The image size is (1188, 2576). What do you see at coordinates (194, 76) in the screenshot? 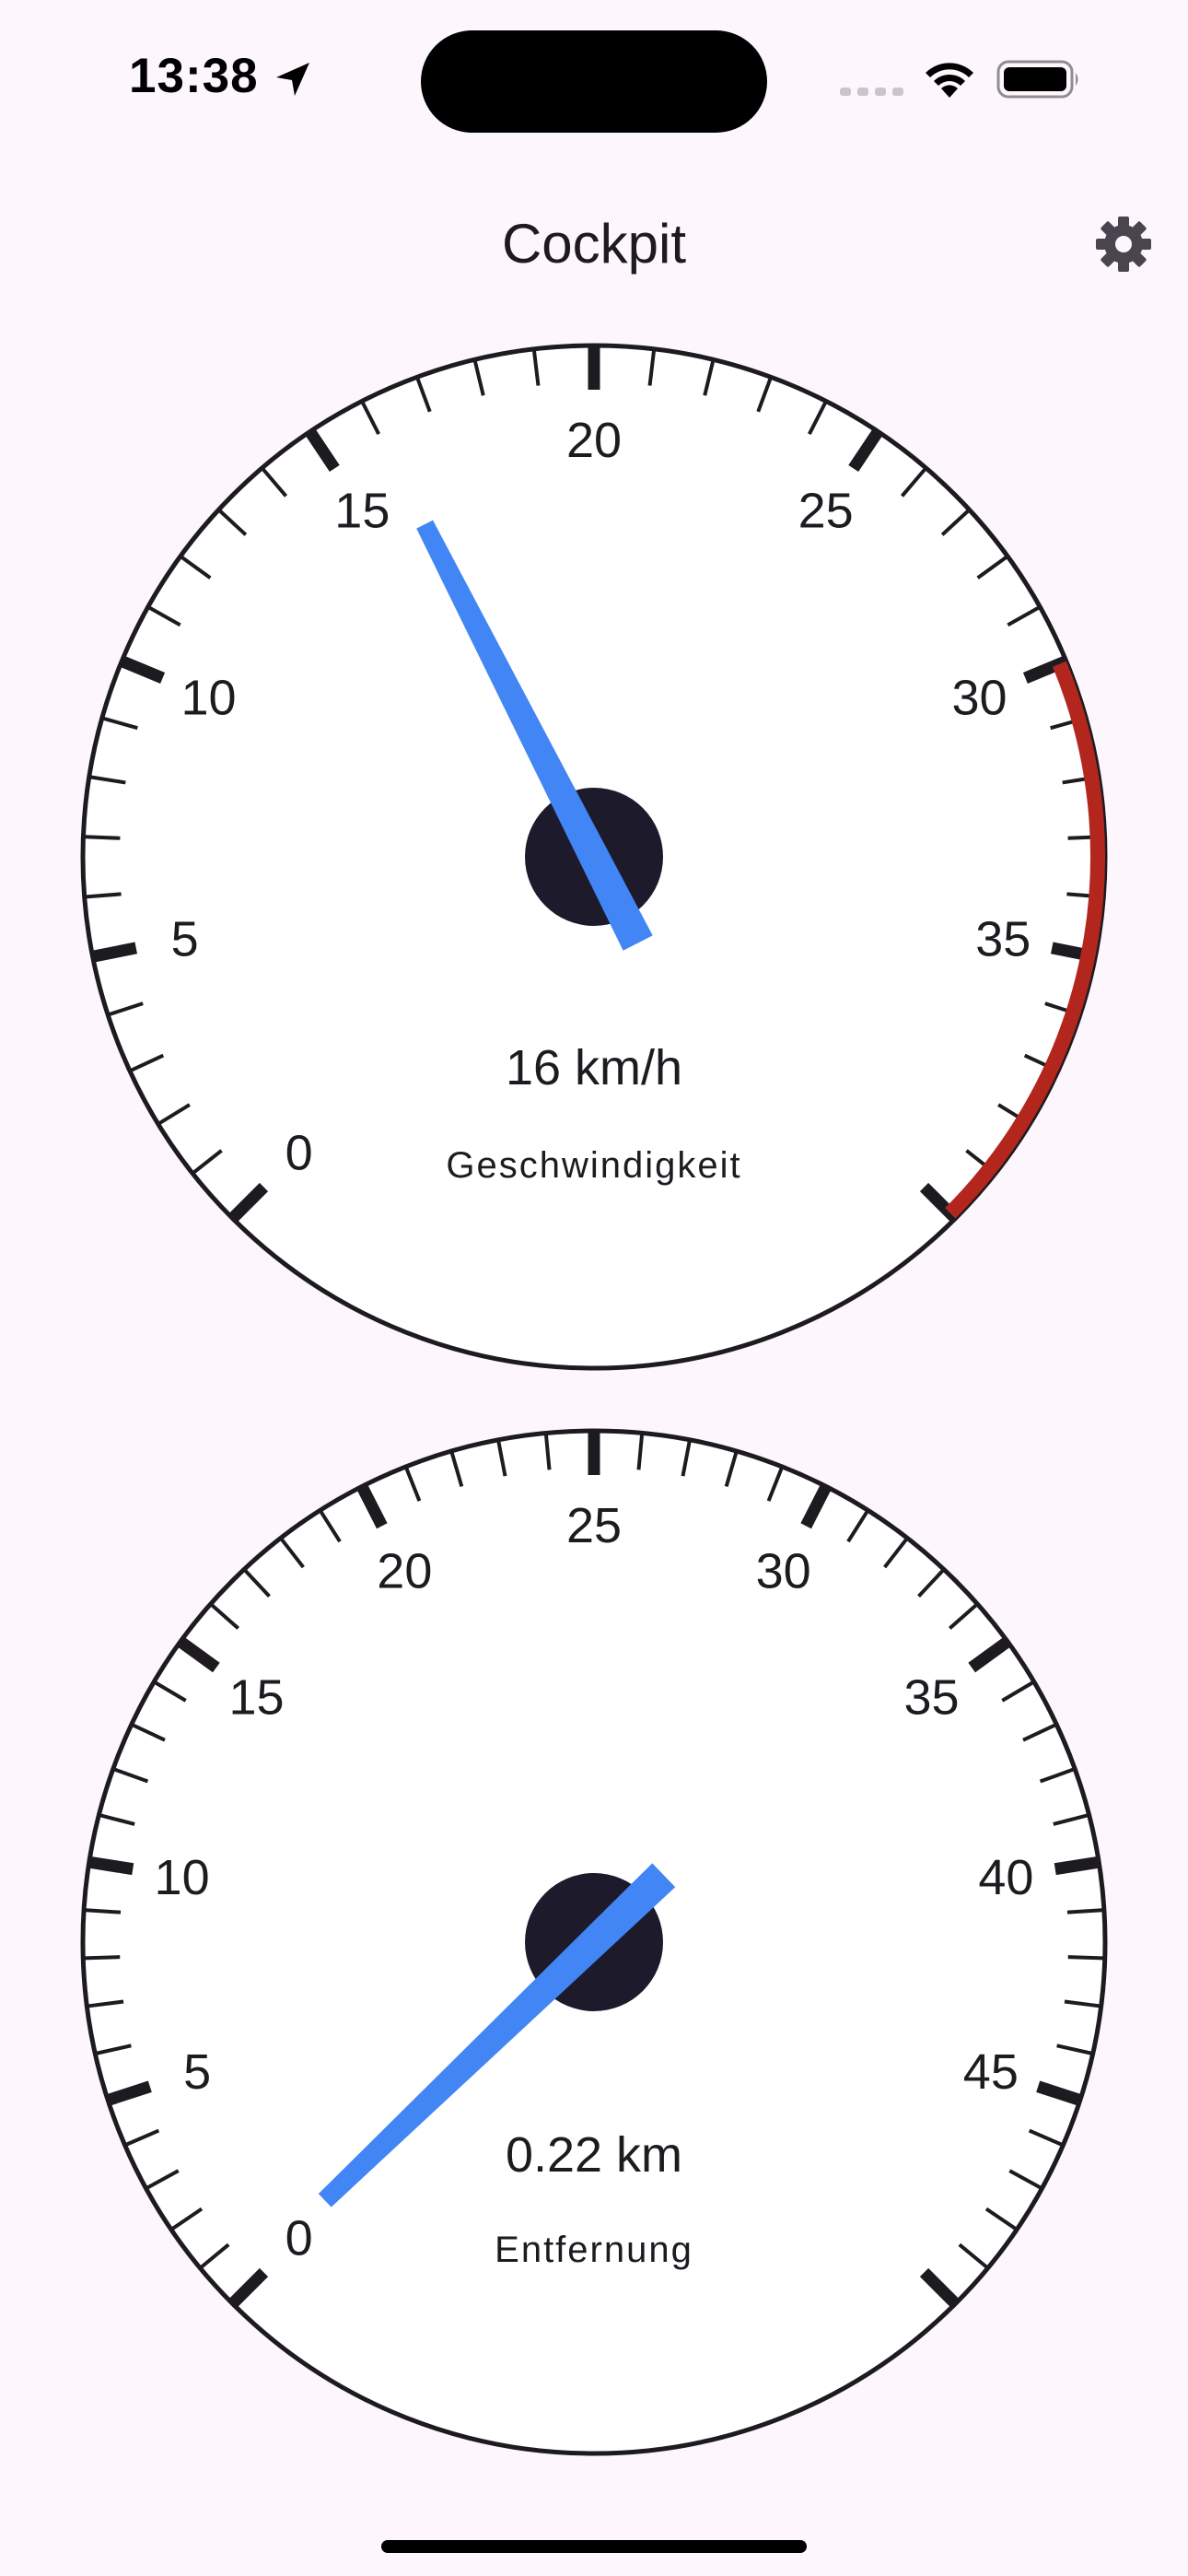
I see `status-time: 13:38` at bounding box center [194, 76].